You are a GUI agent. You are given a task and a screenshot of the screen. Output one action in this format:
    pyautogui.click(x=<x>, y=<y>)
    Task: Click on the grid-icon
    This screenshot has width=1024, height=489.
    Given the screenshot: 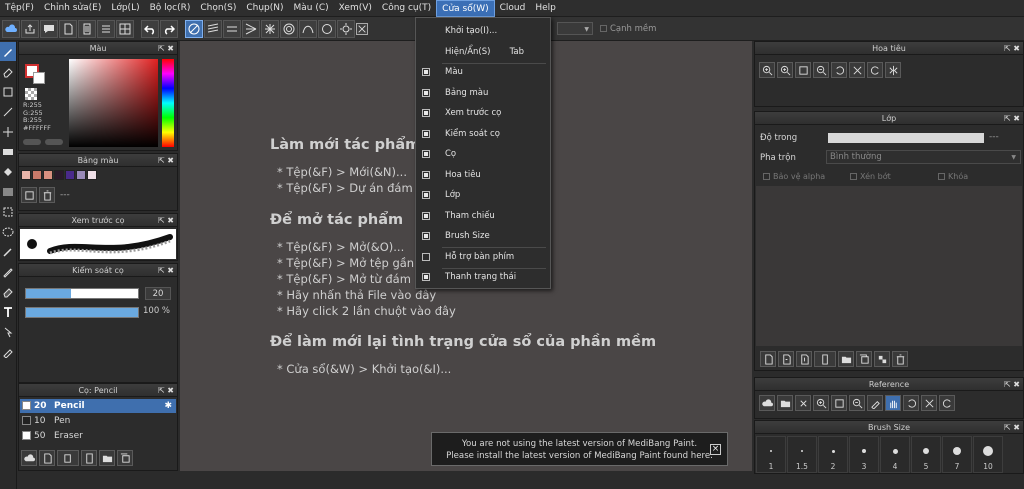 What is the action you would take?
    pyautogui.click(x=125, y=28)
    